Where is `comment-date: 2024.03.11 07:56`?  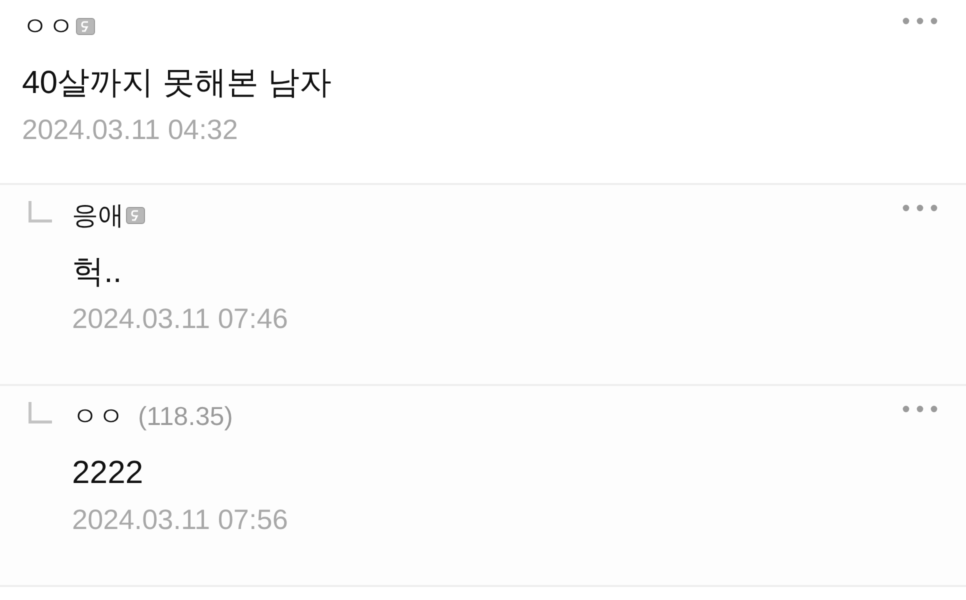 comment-date: 2024.03.11 07:56 is located at coordinates (180, 520).